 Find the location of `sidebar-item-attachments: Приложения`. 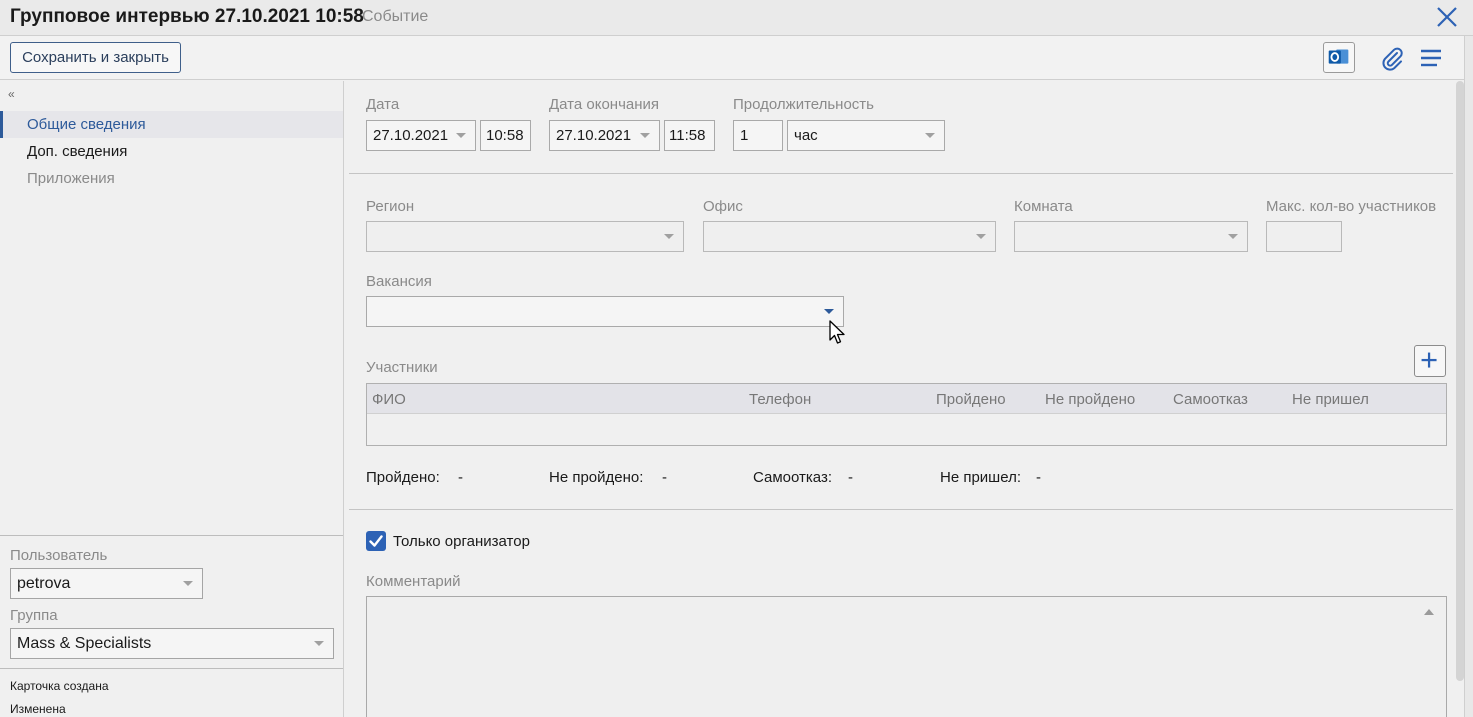

sidebar-item-attachments: Приложения is located at coordinates (171, 178).